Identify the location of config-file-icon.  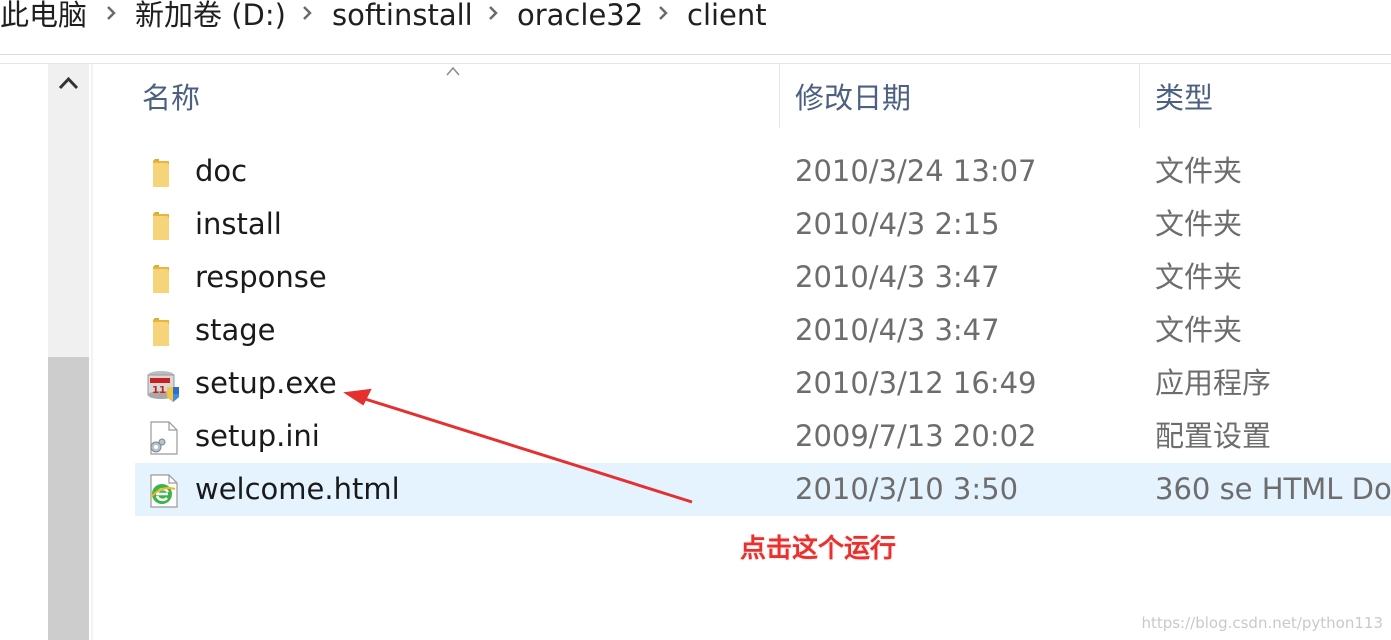
(164, 438).